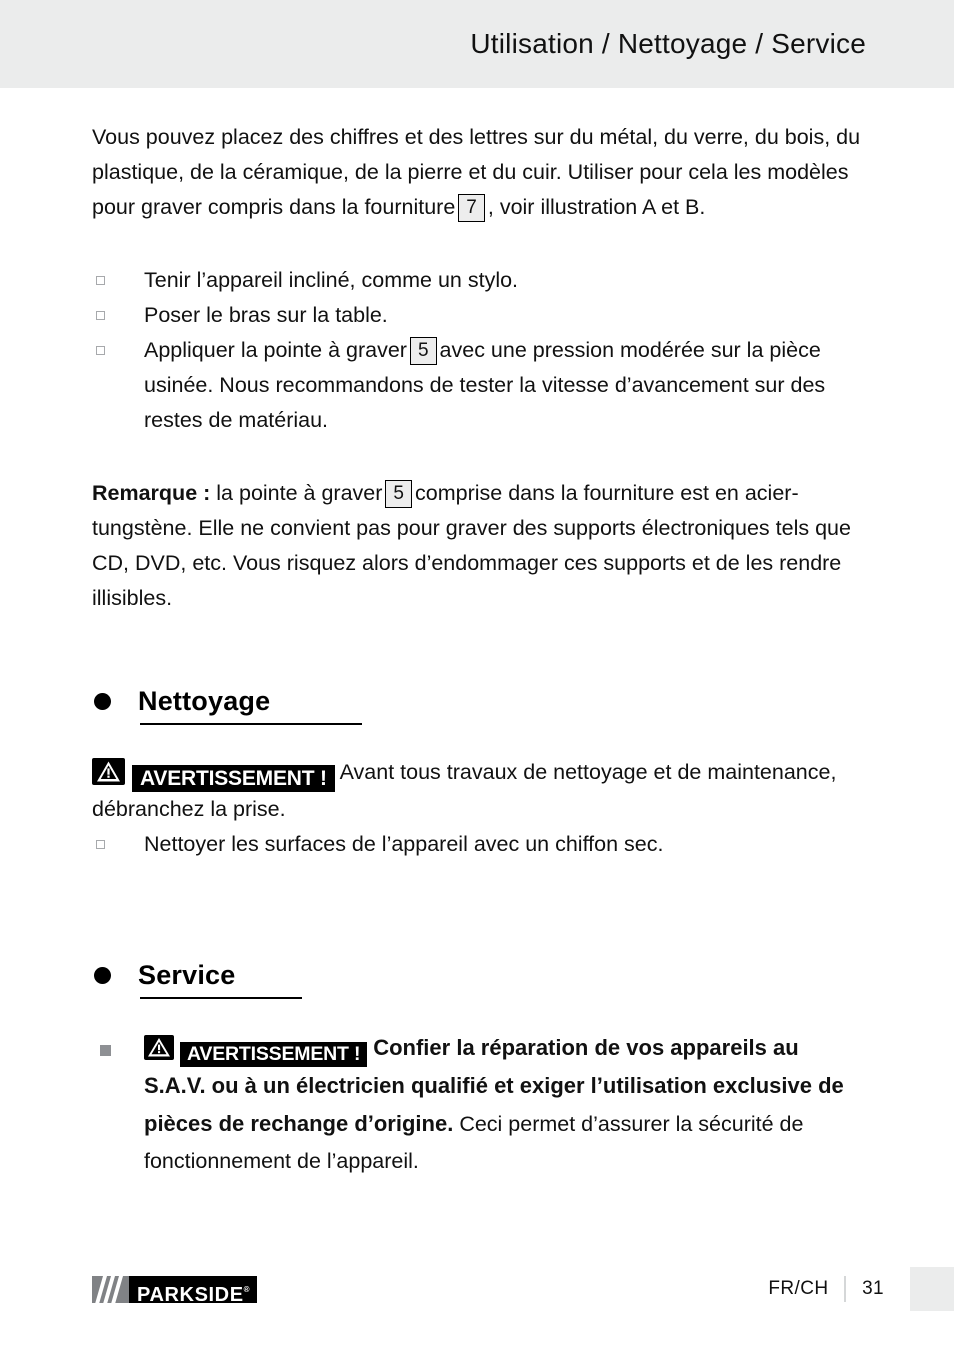 The width and height of the screenshot is (954, 1345). I want to click on list-item: Poser le bras sur la table., so click(479, 315).